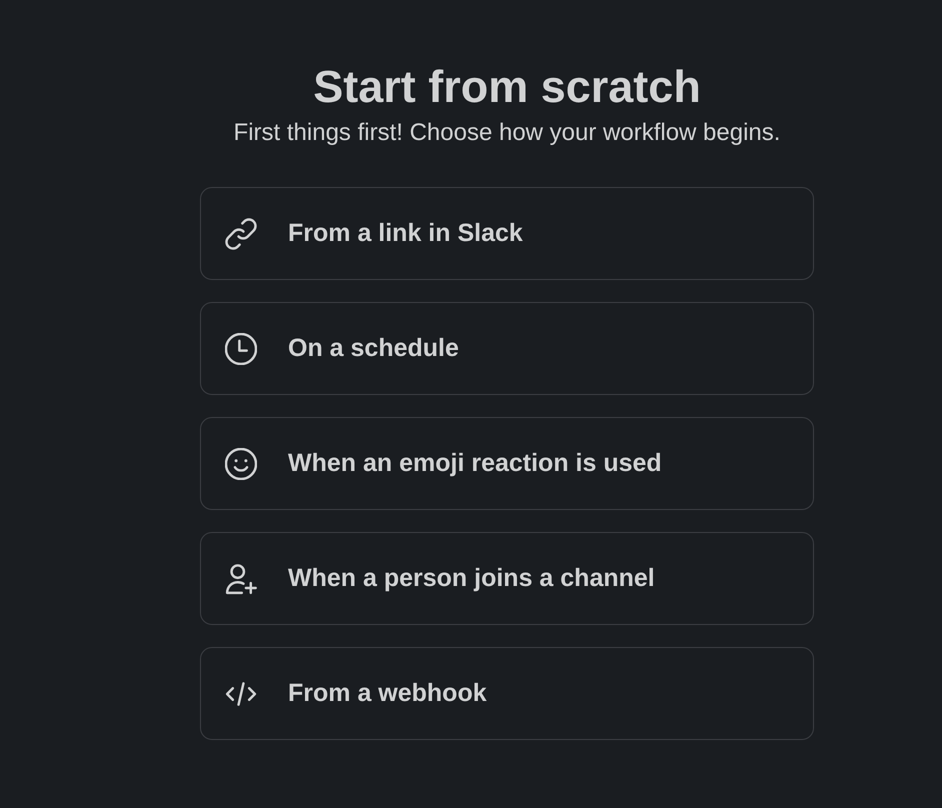  What do you see at coordinates (507, 348) in the screenshot?
I see `trigger-option: On a schedule` at bounding box center [507, 348].